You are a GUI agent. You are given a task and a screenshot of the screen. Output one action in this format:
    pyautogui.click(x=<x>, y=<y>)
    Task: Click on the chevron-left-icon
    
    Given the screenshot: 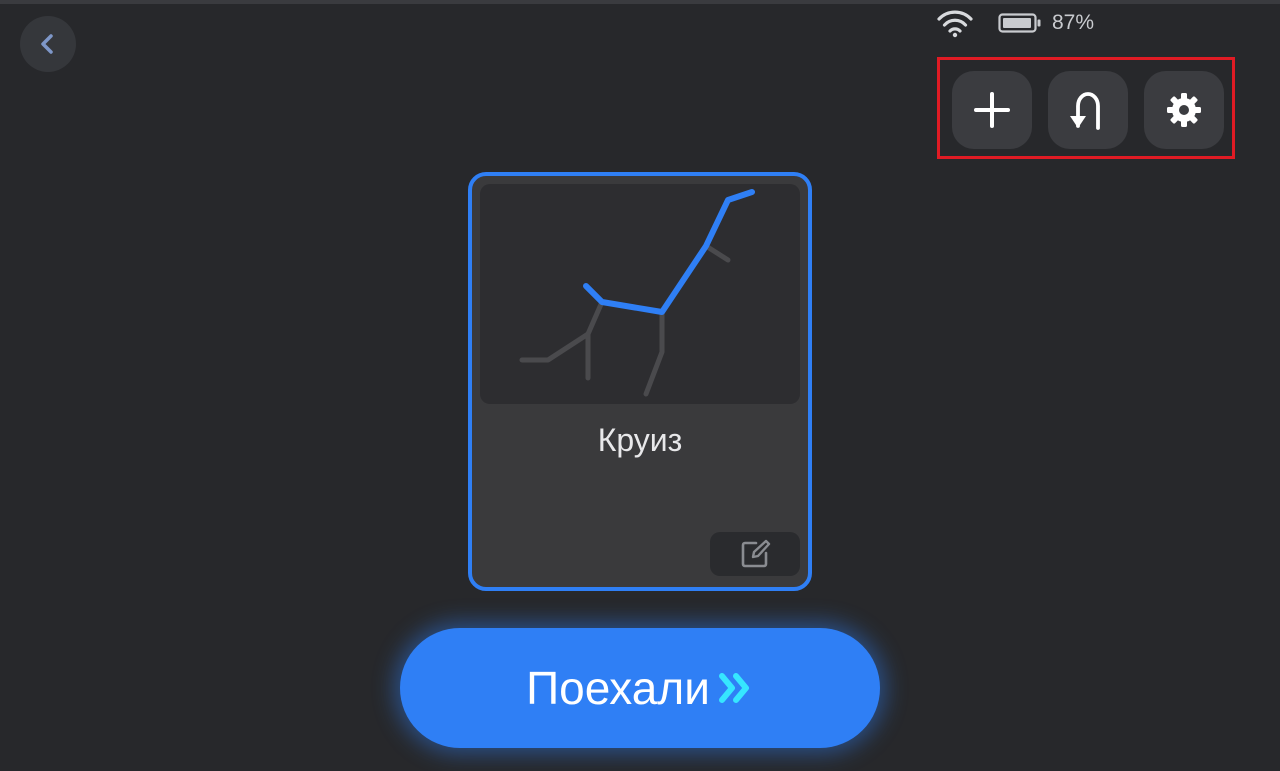 What is the action you would take?
    pyautogui.click(x=47, y=44)
    